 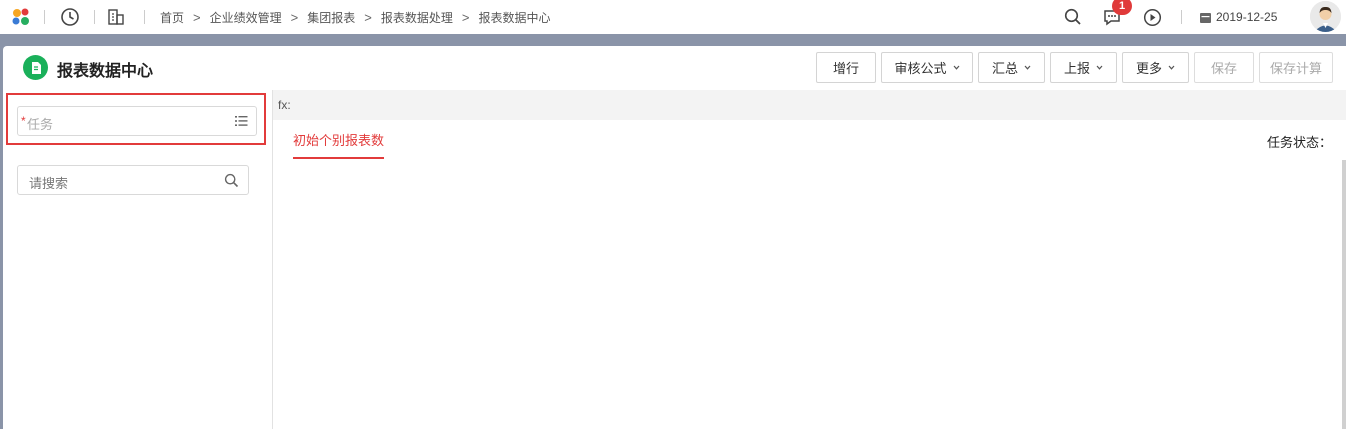 What do you see at coordinates (1344, 294) in the screenshot?
I see `vertical-scrollbar` at bounding box center [1344, 294].